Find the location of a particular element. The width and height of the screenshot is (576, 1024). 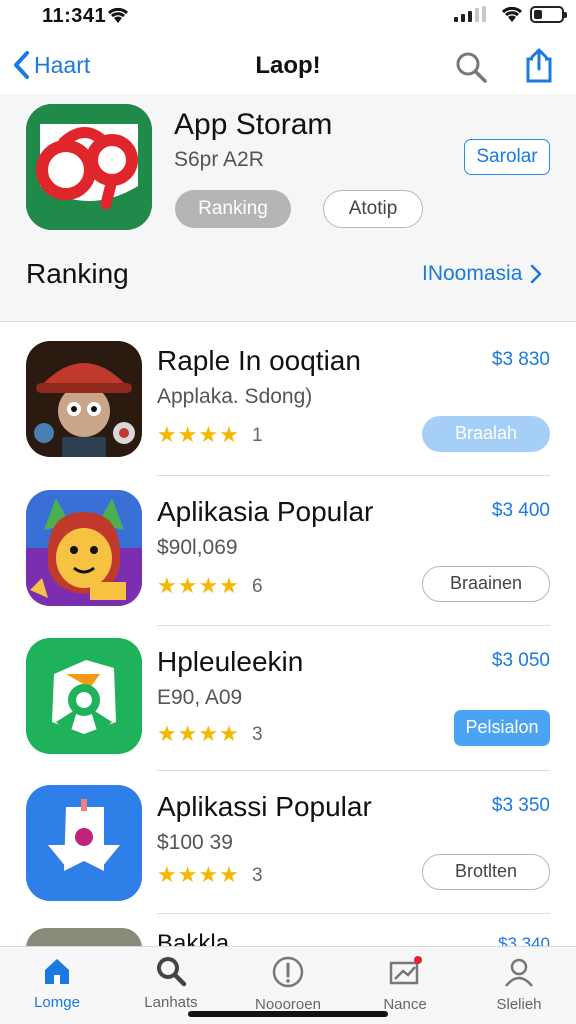

divider is located at coordinates (353, 913).